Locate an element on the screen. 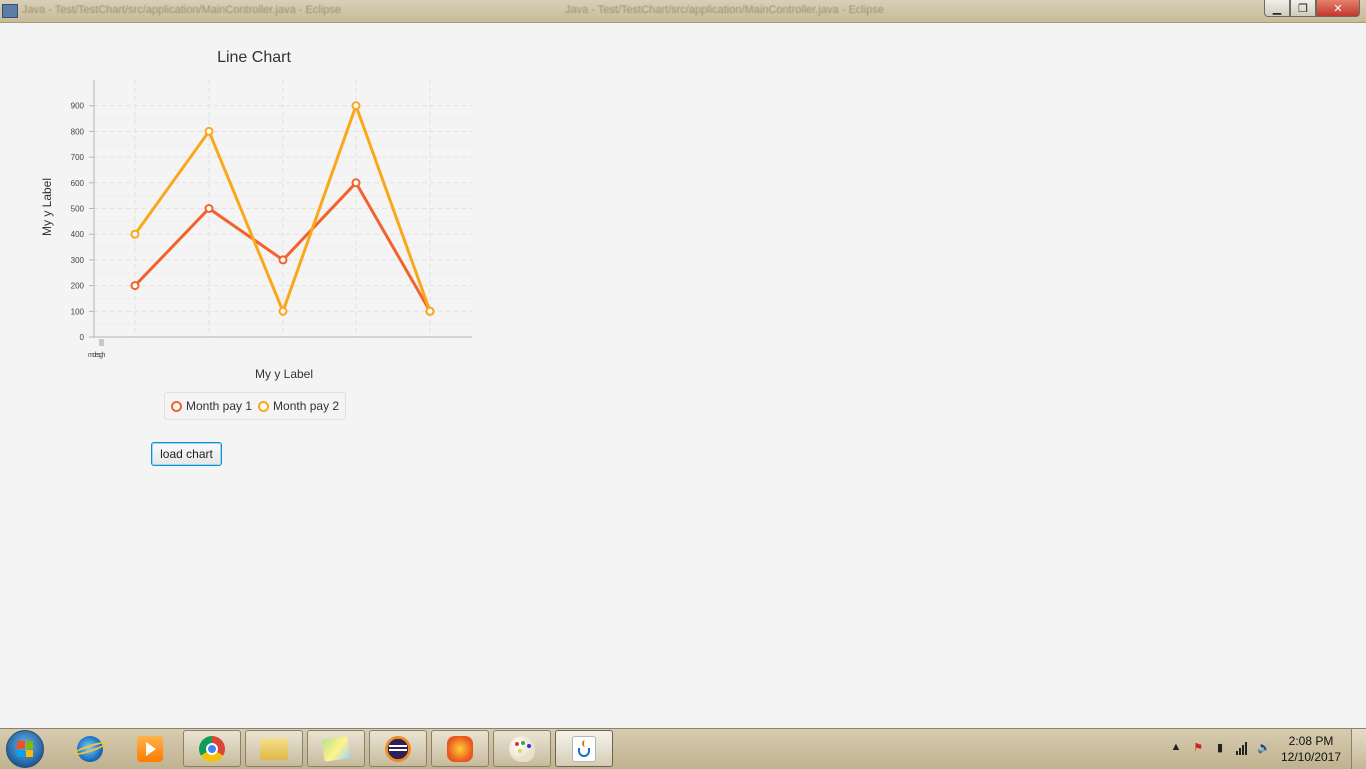  y-tick-label: 0 is located at coordinates (82, 337).